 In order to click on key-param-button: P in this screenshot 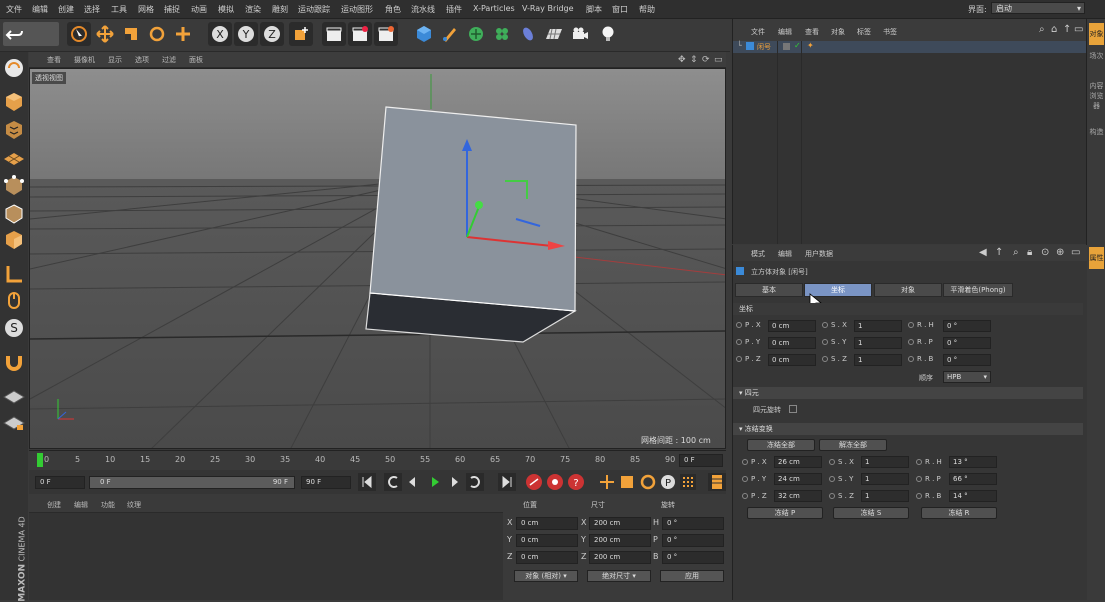, I will do `click(668, 482)`.